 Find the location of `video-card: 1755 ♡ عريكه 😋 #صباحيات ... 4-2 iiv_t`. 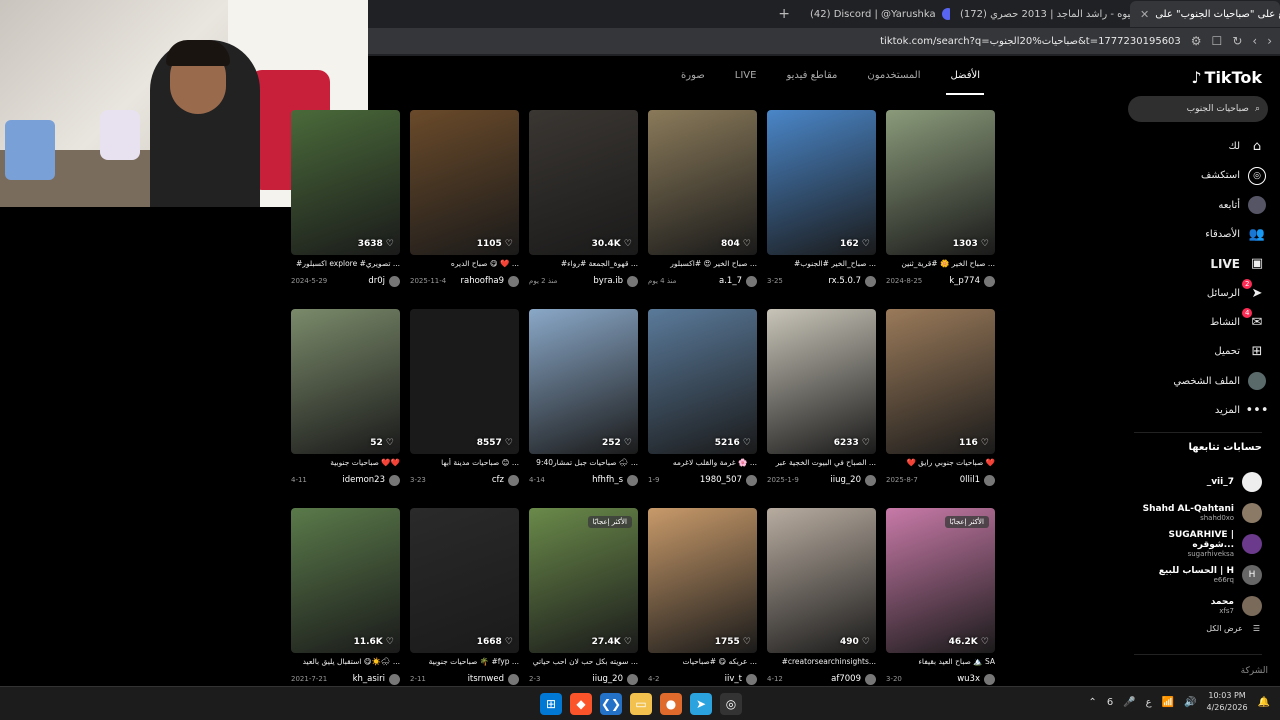

video-card: 1755 ♡ عريكه 😋 #صباحيات ... 4-2 iiv_t is located at coordinates (702, 597).